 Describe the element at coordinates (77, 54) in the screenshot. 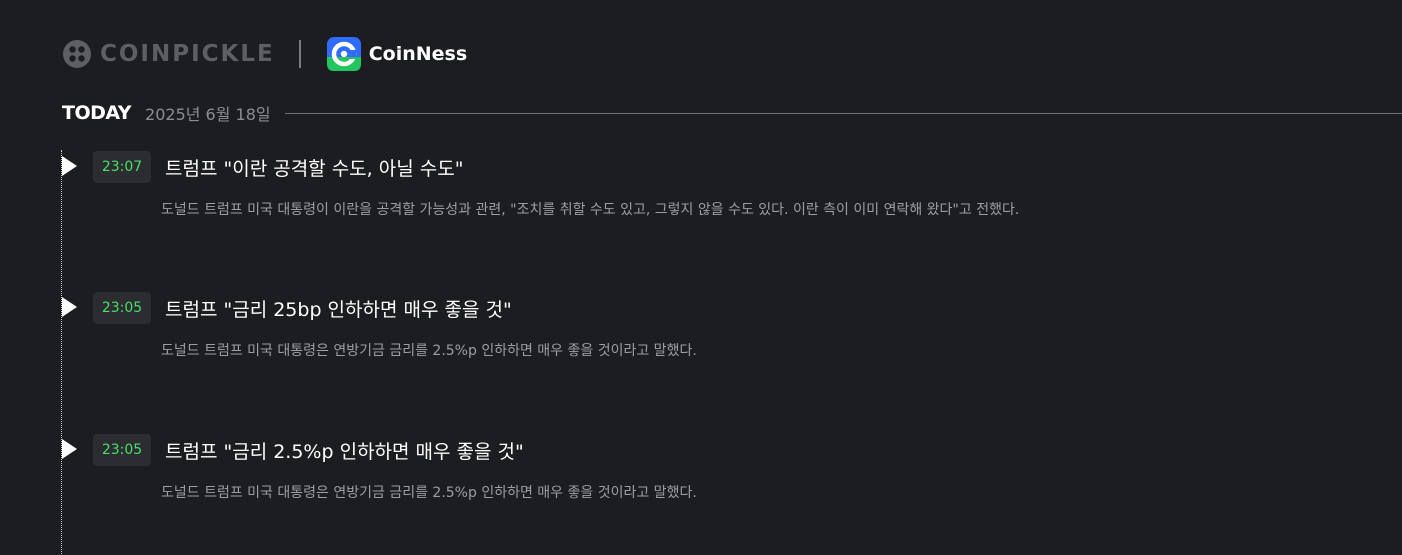

I see `coinpickle-logo-icon` at that location.